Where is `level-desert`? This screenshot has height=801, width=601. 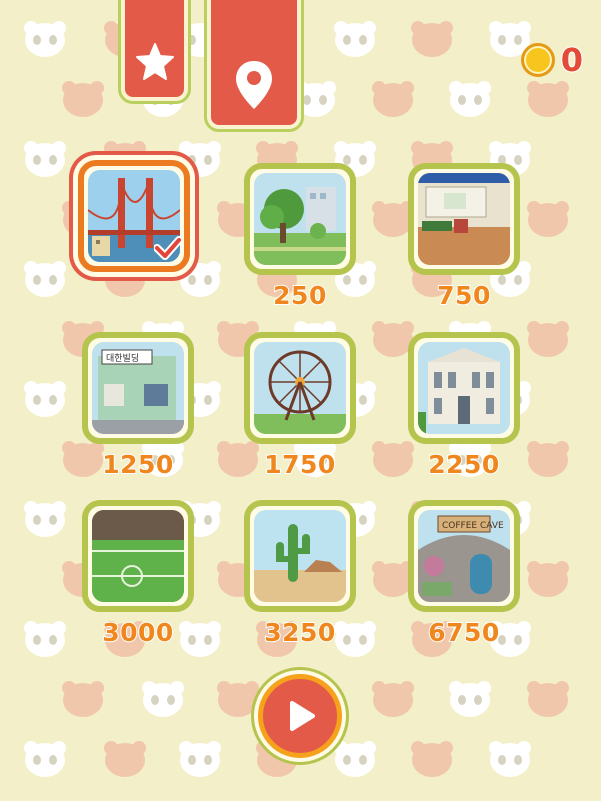
level-desert is located at coordinates (300, 556).